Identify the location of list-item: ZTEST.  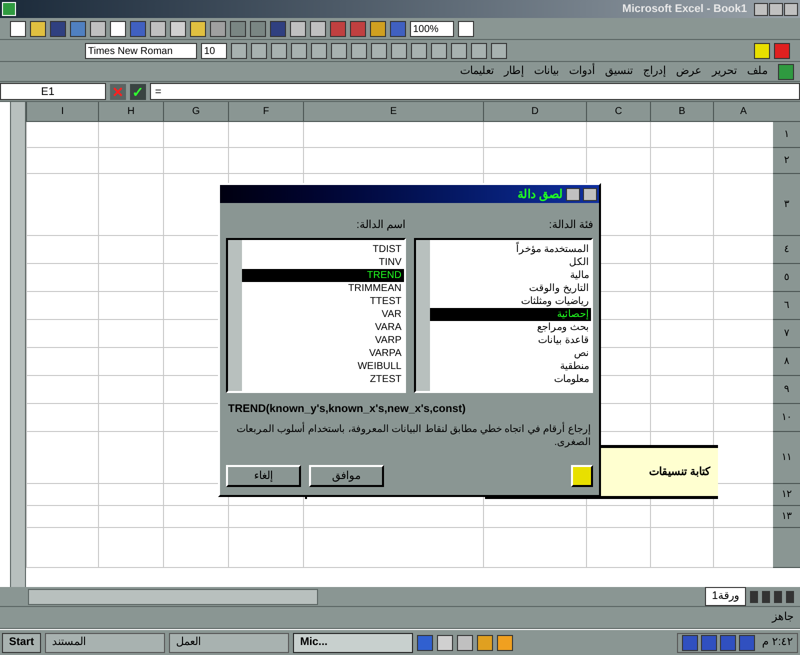
(323, 379).